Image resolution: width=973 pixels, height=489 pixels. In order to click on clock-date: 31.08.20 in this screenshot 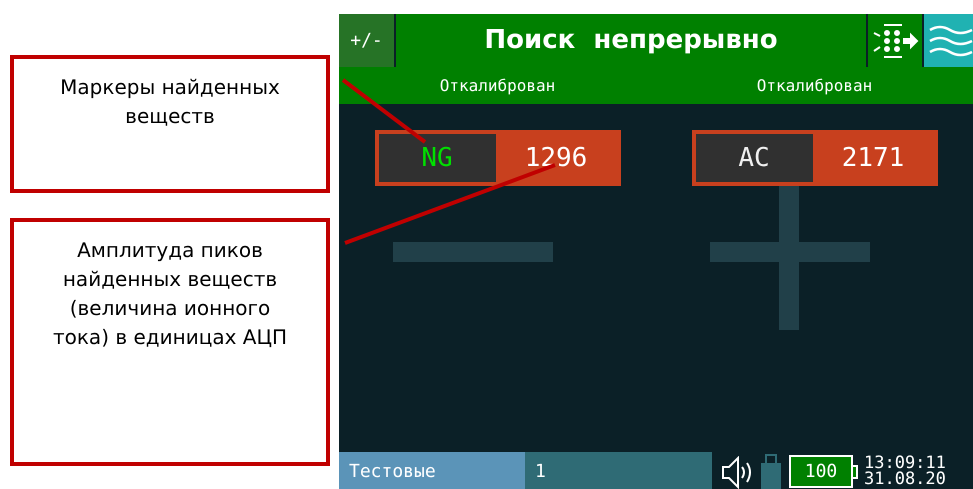, I will do `click(905, 479)`.